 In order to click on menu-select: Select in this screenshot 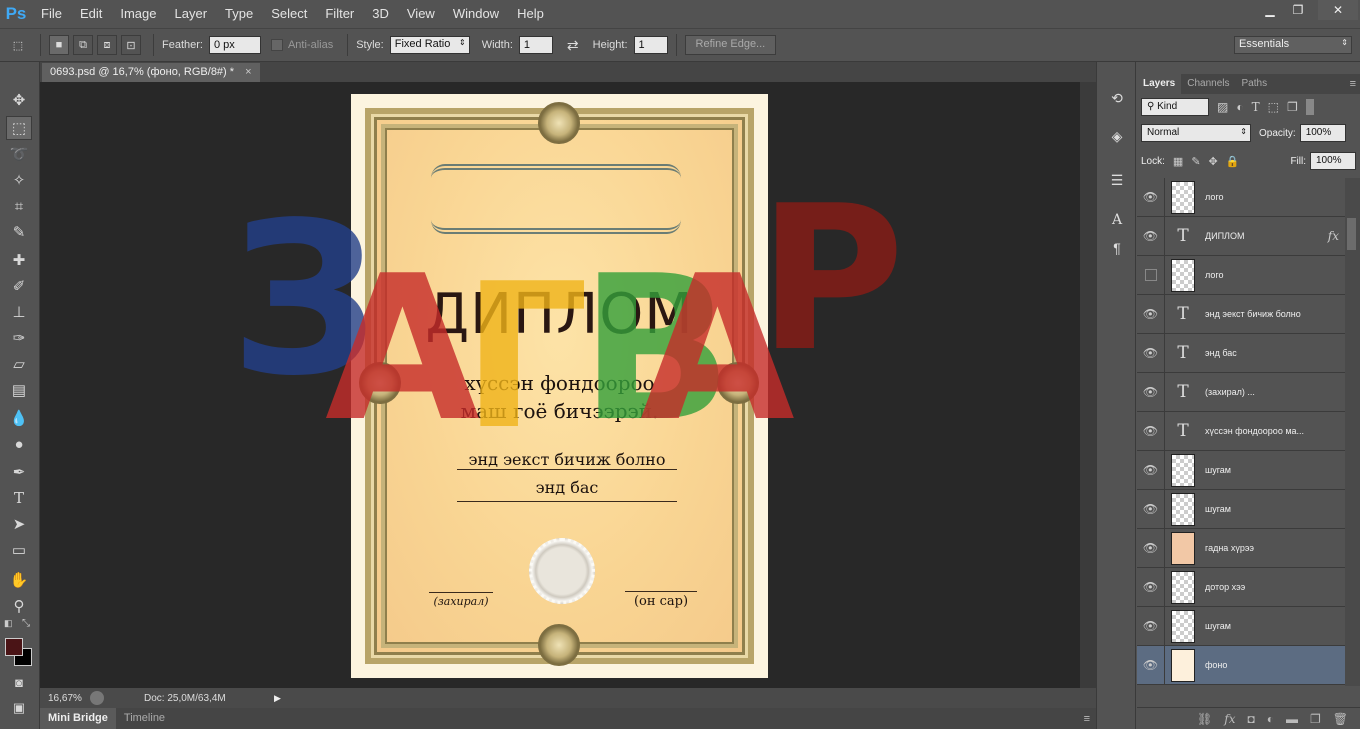, I will do `click(289, 14)`.